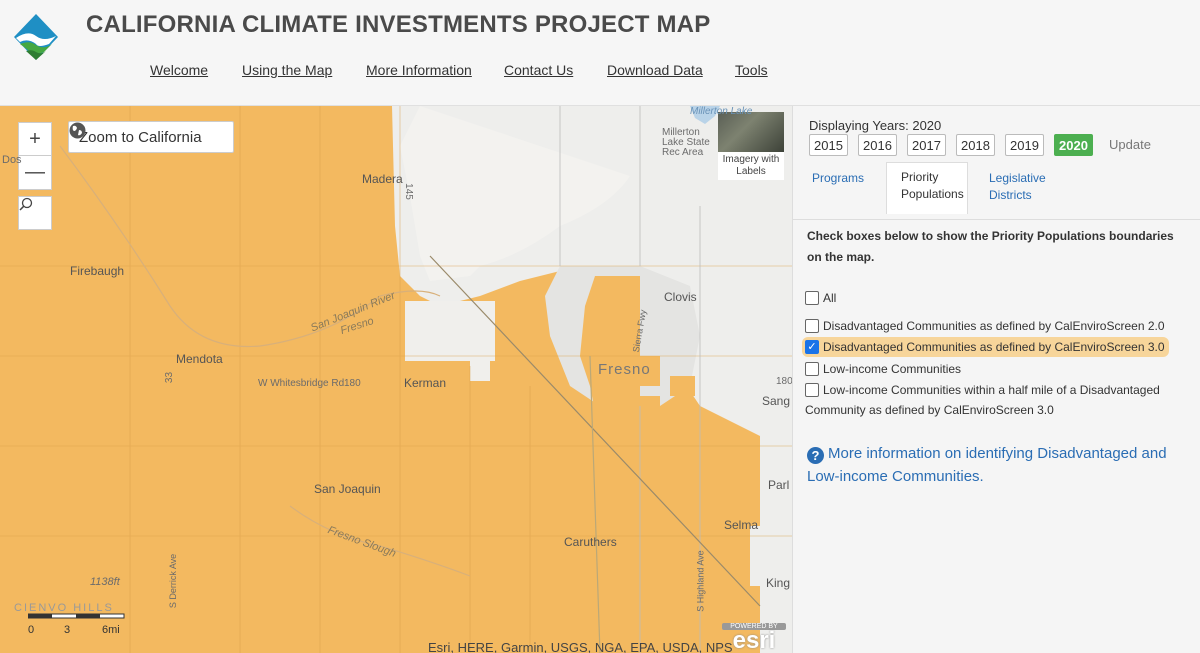  What do you see at coordinates (140, 137) in the screenshot?
I see `zoom-to-california-label: Zoom to California` at bounding box center [140, 137].